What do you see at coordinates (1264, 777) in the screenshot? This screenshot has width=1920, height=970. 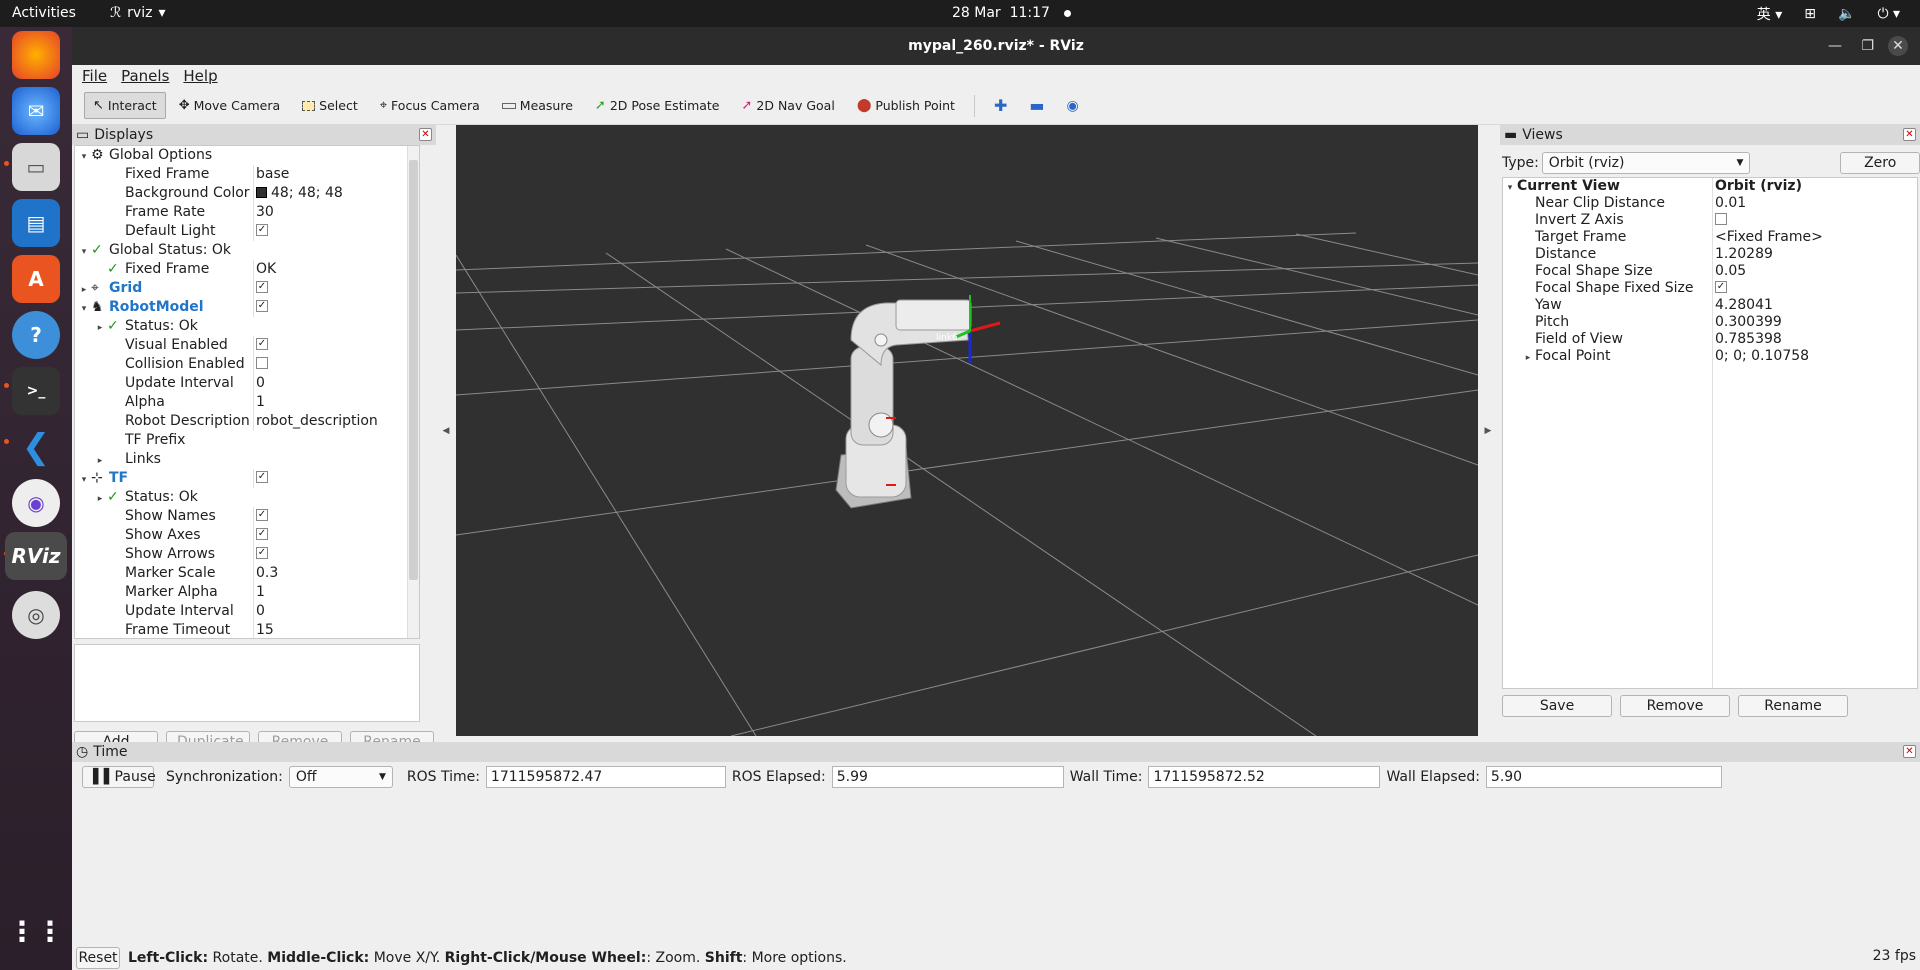 I see `wall-time-field: 1711595872.52` at bounding box center [1264, 777].